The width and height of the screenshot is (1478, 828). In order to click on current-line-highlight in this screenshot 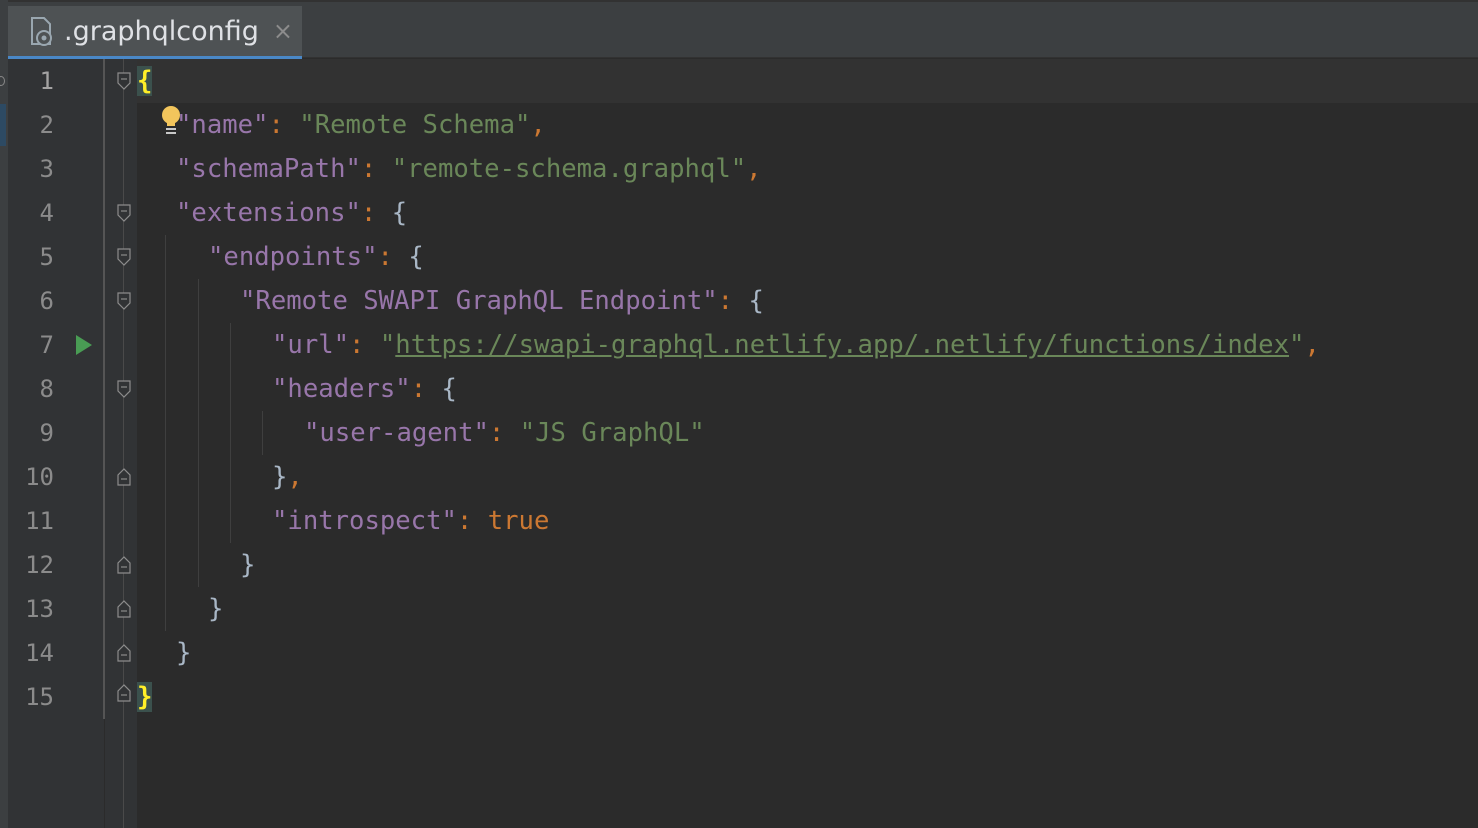, I will do `click(807, 81)`.